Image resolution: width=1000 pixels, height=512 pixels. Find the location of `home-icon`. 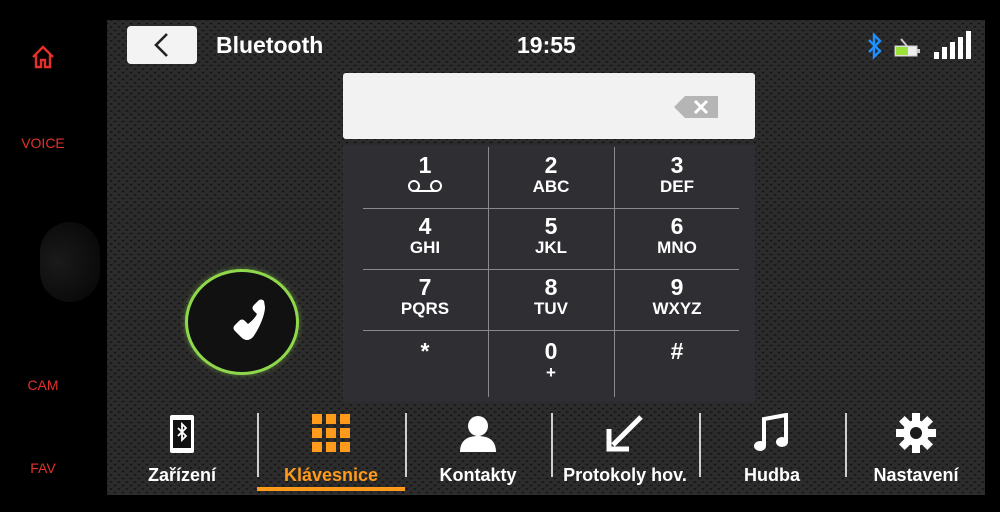

home-icon is located at coordinates (43, 57).